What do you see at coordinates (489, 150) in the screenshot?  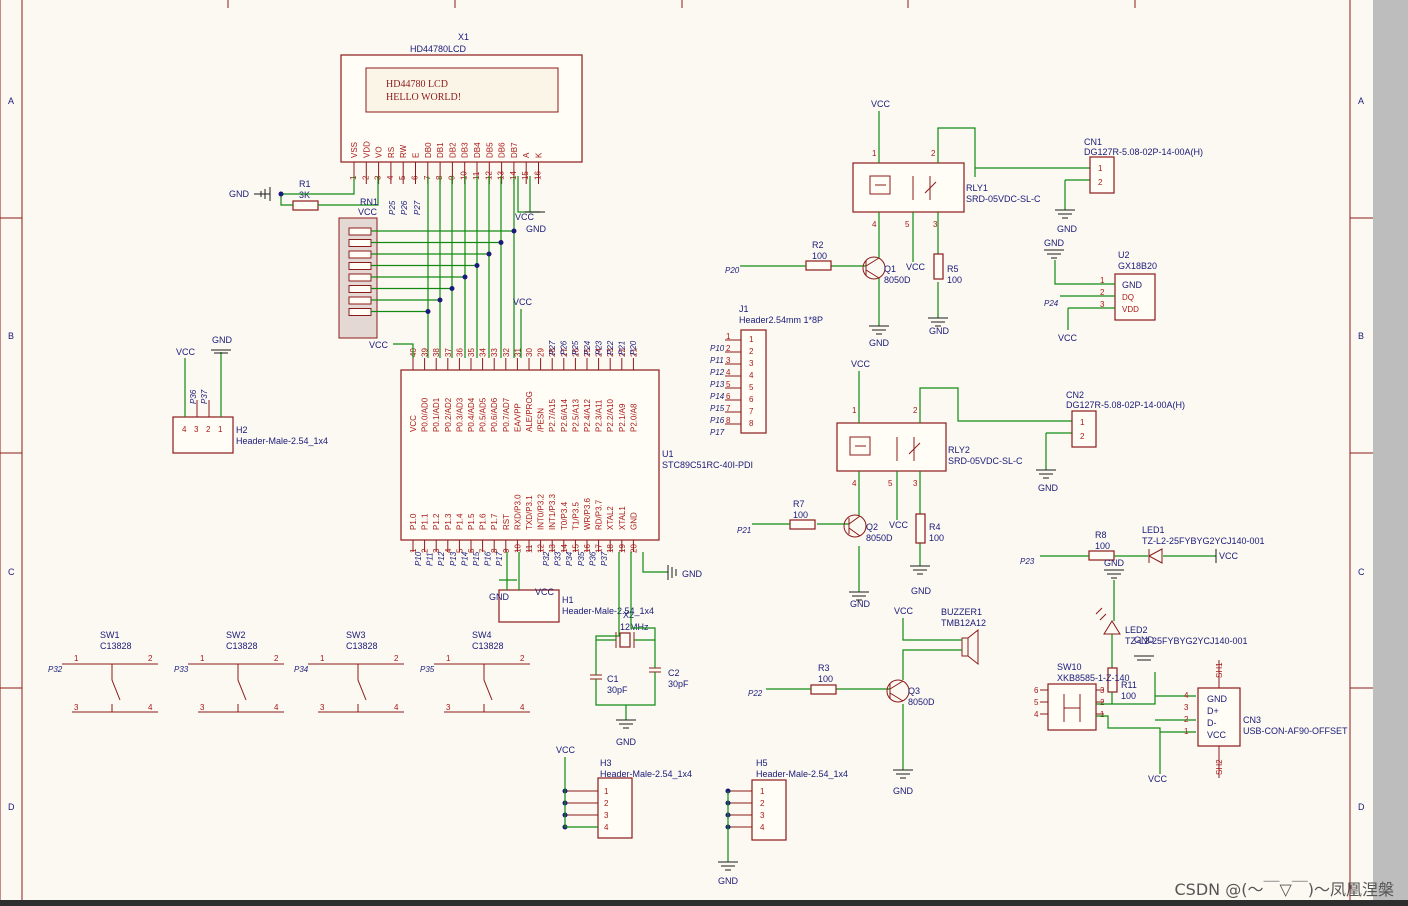 I see `lcd-pin-name: DB5` at bounding box center [489, 150].